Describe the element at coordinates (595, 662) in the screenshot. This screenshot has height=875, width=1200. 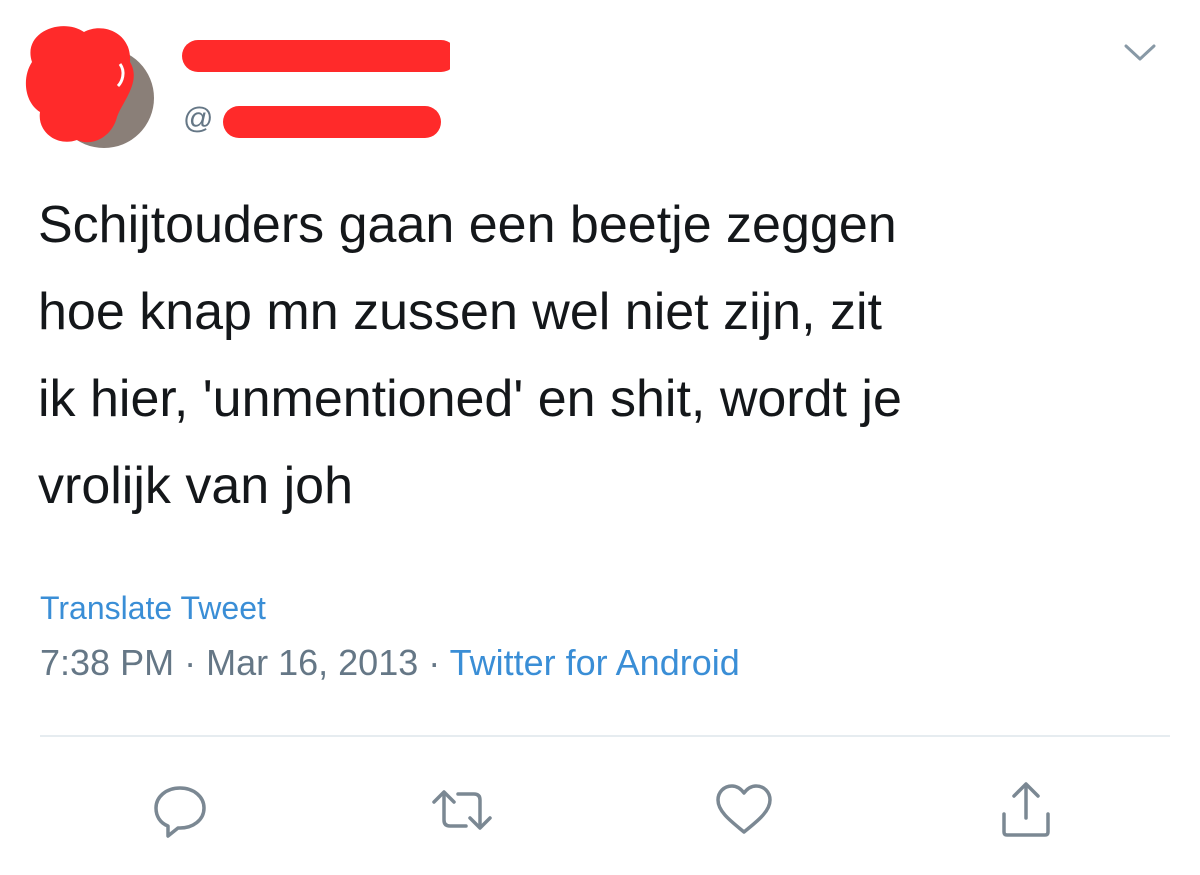
I see `tweet-source-link: Twitter for Android` at that location.